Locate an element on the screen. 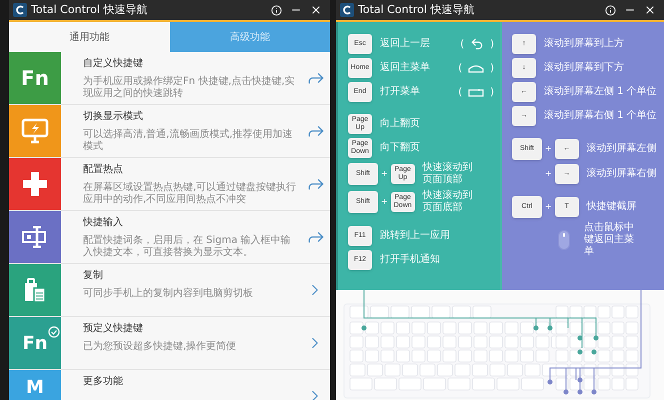 The height and width of the screenshot is (400, 664). feature-row: 切换显示模式 可以选择高清,普通,流畅画质模式,推荐使用加速模式 is located at coordinates (169, 131).